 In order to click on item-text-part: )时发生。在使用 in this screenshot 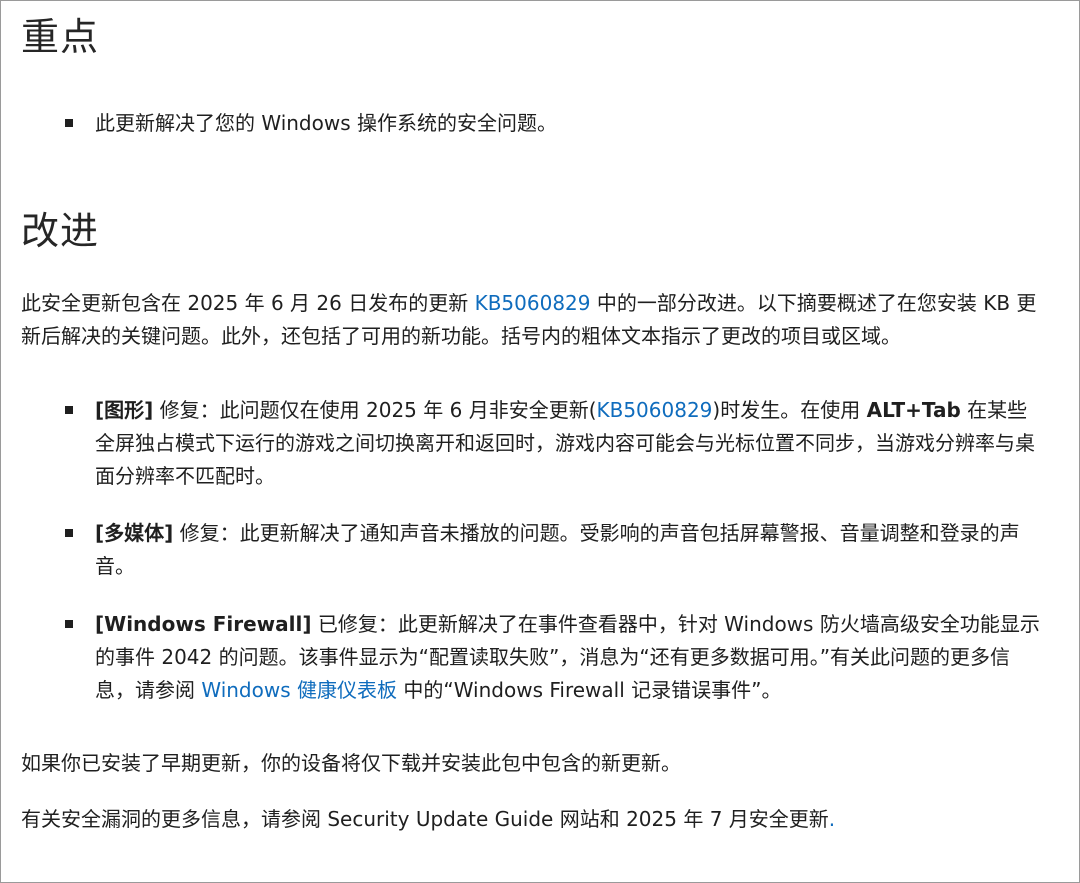, I will do `click(789, 410)`.